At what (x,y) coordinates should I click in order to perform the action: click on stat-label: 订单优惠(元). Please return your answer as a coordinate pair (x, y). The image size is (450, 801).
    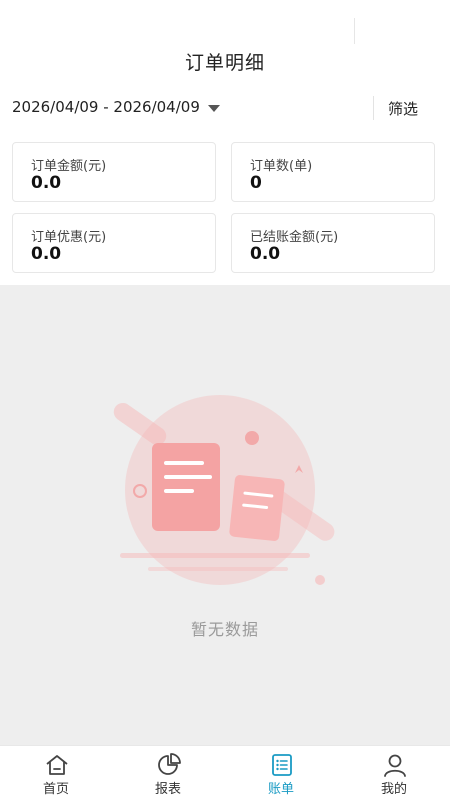
    Looking at the image, I should click on (69, 237).